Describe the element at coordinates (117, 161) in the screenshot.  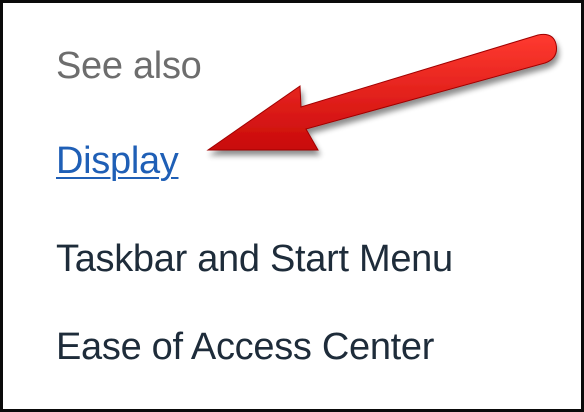
I see `display-link: Display` at that location.